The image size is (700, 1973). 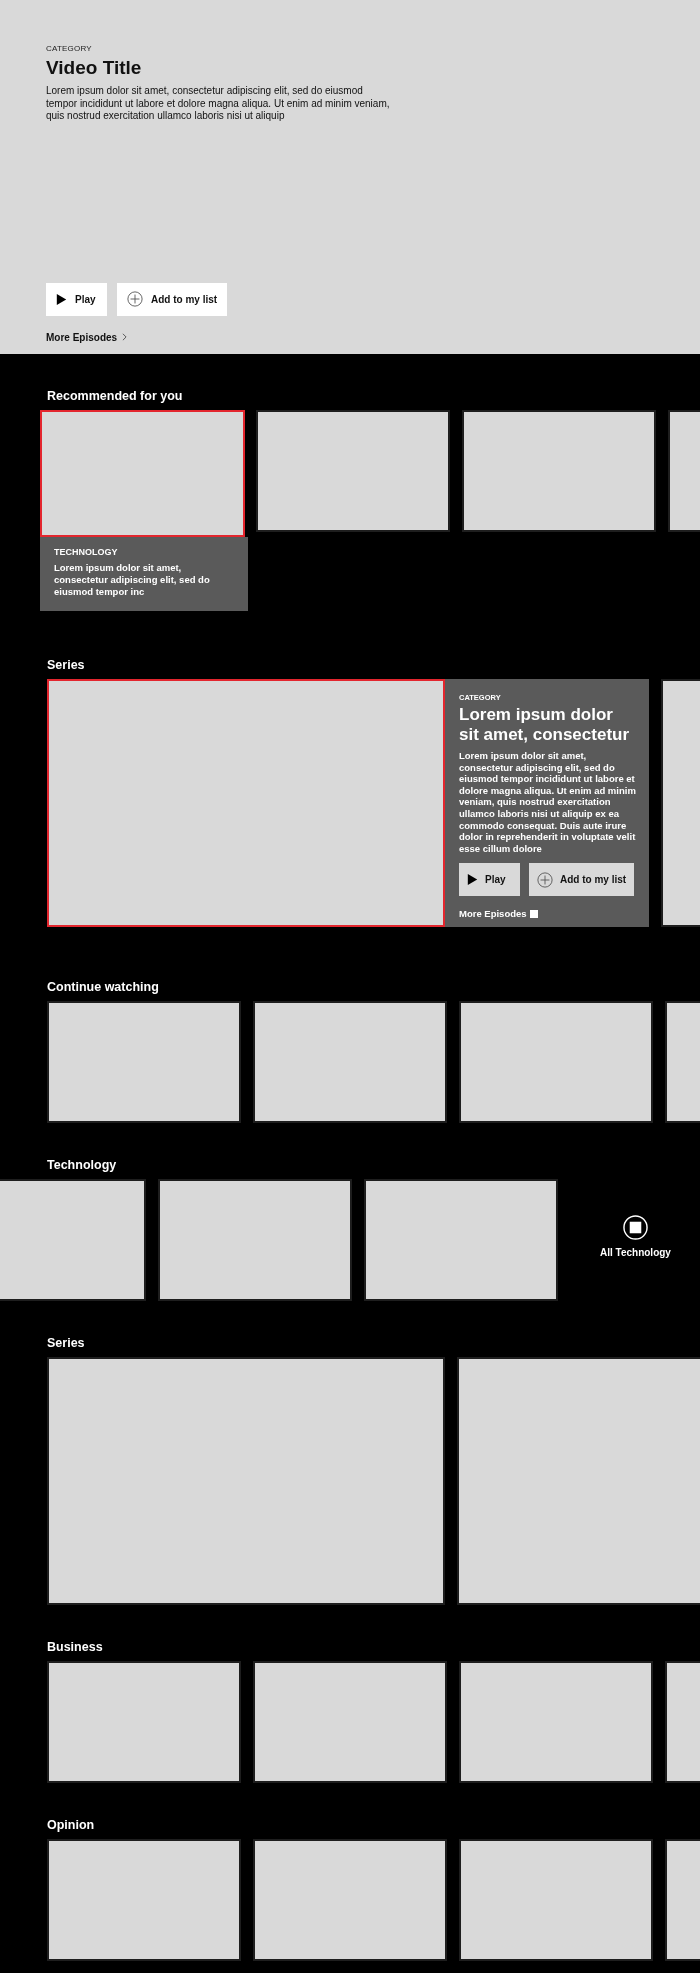 I want to click on series-description: Lorem ipsum dolor sit amet, consectetur adipiscing elit, sed do eiusmod tempor incididunt ut labore et dolore magna aliqua. Ut enim ad minim veniam, quis nostrud exercitation ullamco laboris nisi ut aliquip ex ea commodo consequat. Duis aute irure dolor in reprehenderit in voluptate velit esse cillum dolore, so click(x=548, y=802).